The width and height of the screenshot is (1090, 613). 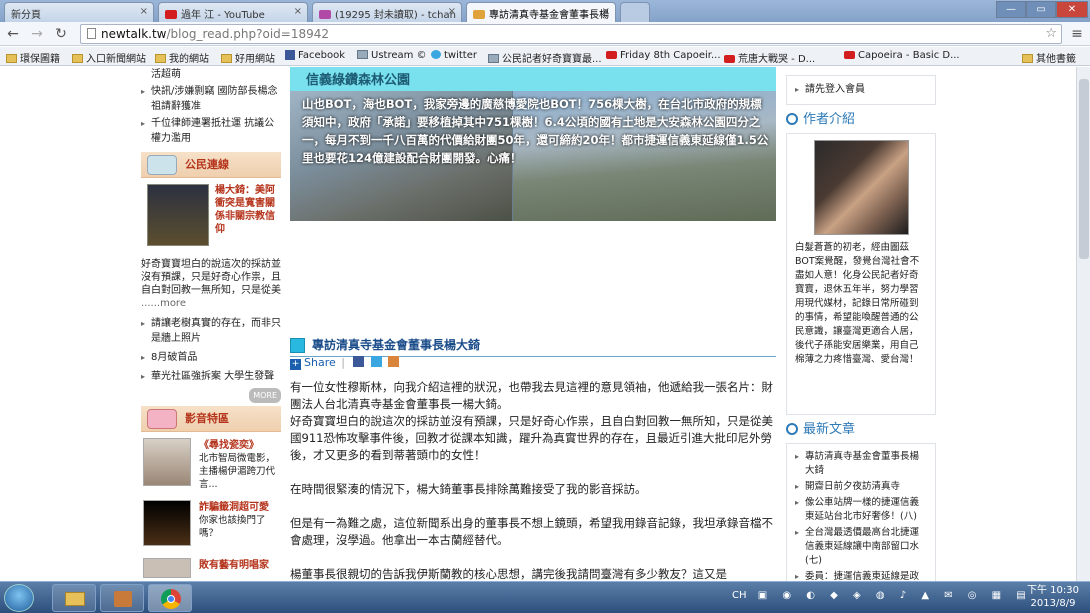 What do you see at coordinates (163, 303) in the screenshot?
I see `more-link: ......more` at bounding box center [163, 303].